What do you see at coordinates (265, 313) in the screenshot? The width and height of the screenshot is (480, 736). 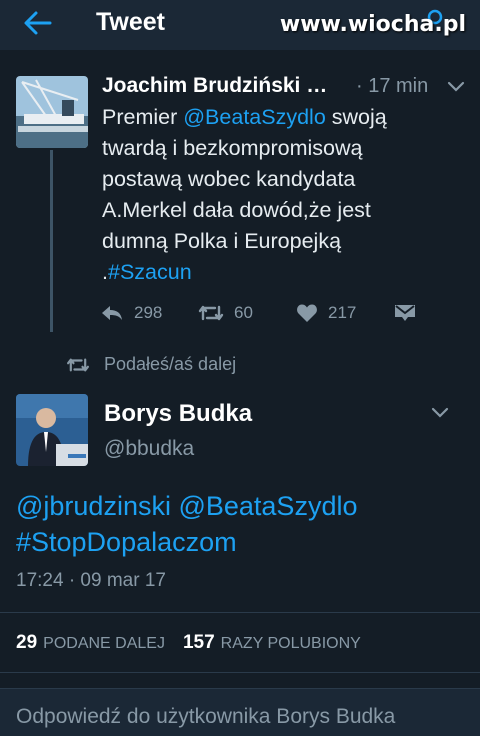 I see `tweet-actions: 298 60 217` at bounding box center [265, 313].